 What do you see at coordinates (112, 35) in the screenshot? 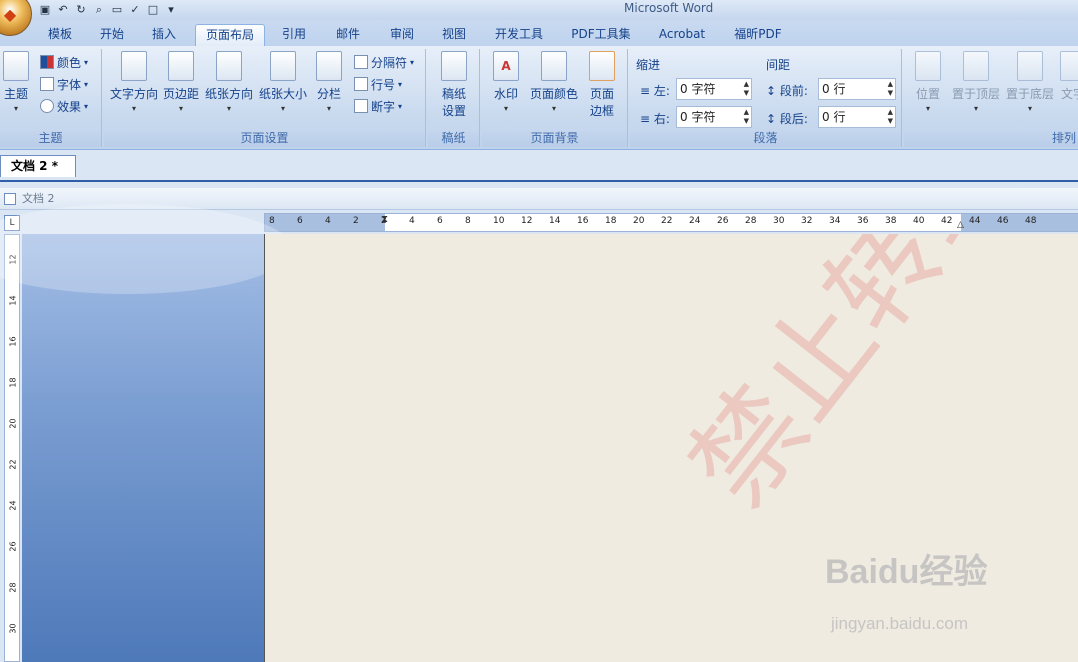
I see `tab-home: 开始` at bounding box center [112, 35].